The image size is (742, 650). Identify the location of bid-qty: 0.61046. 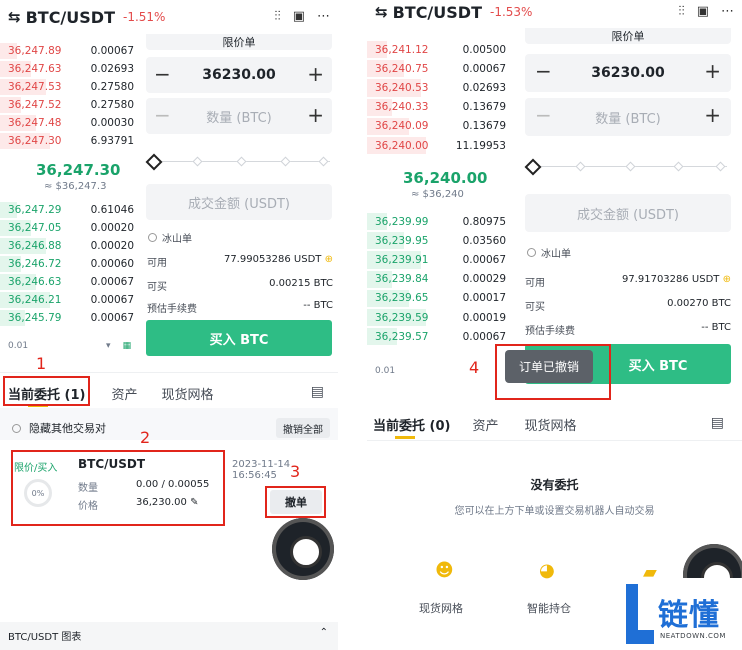
(112, 210).